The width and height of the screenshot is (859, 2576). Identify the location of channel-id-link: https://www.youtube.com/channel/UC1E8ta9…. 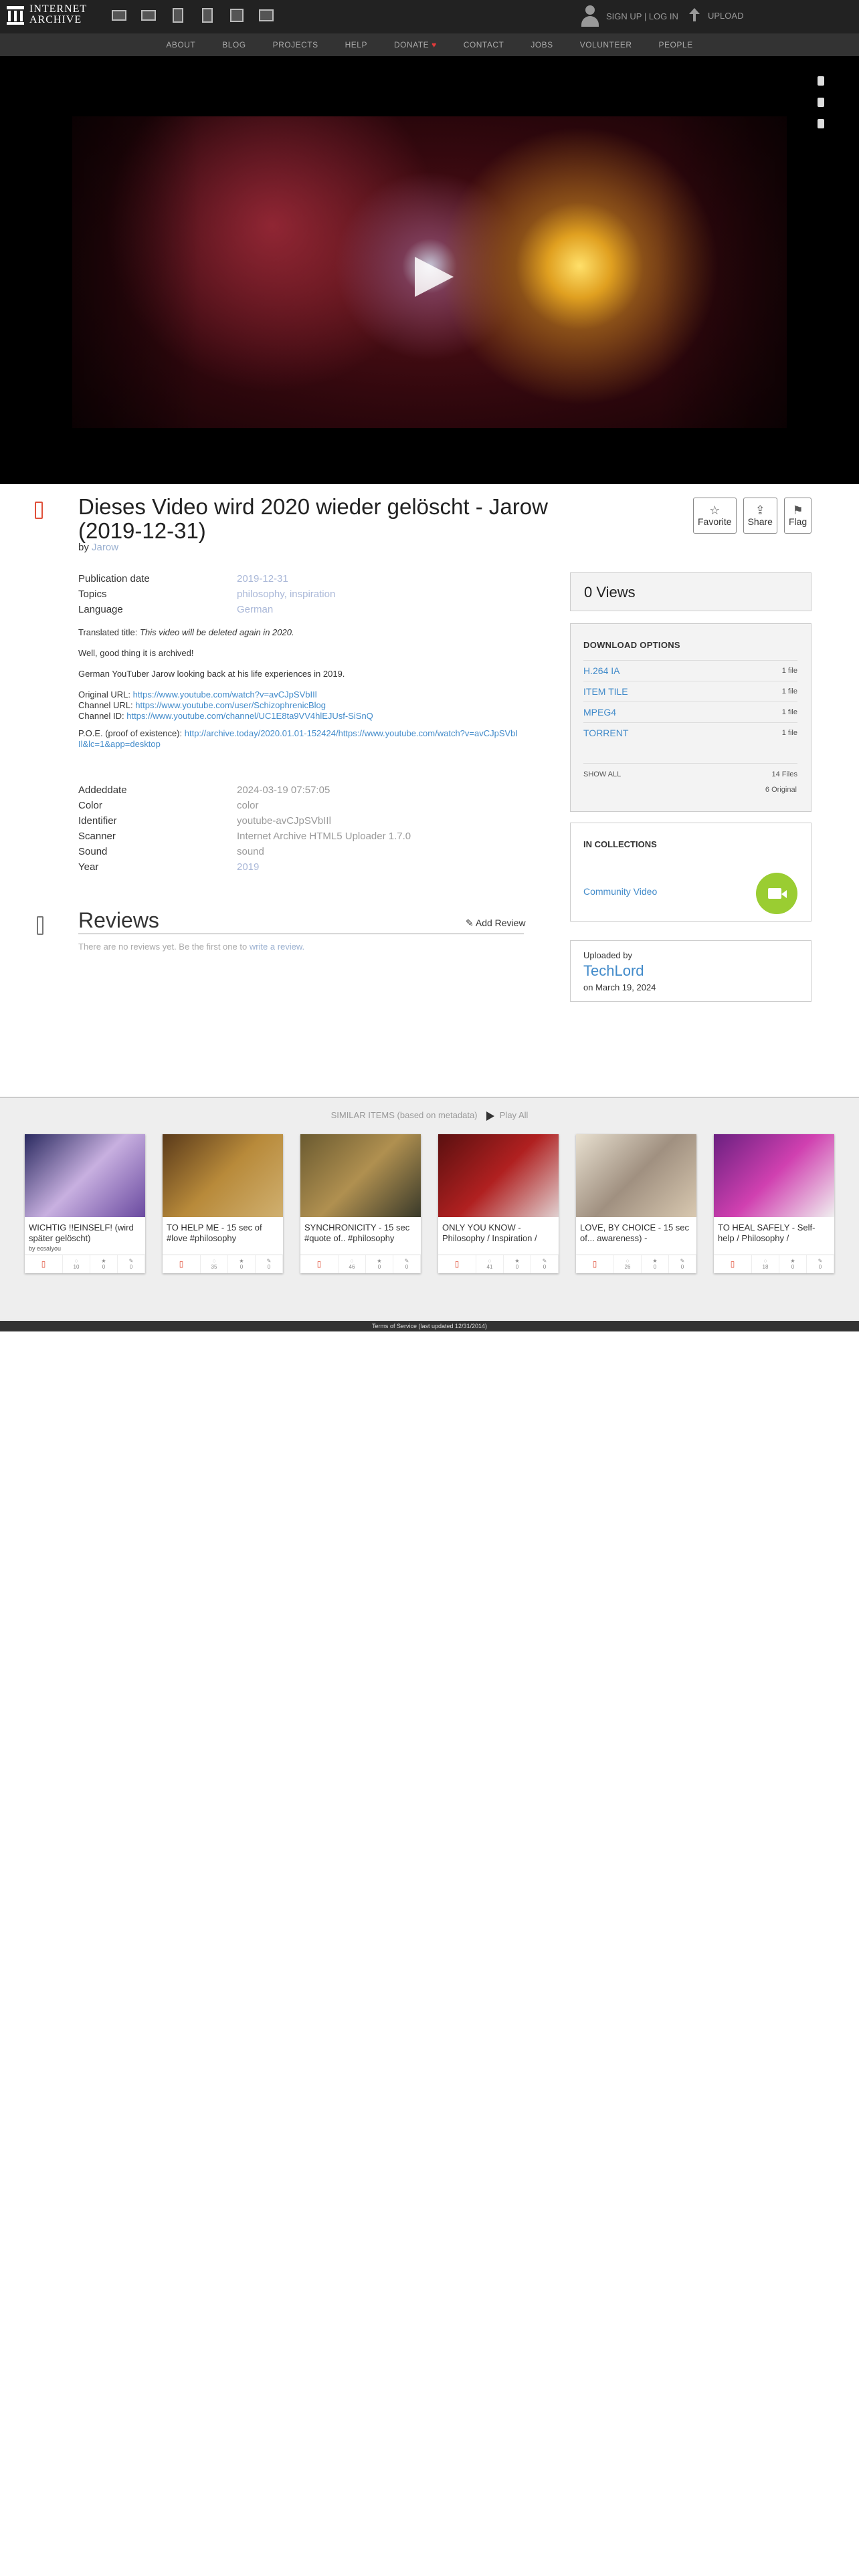
(250, 716).